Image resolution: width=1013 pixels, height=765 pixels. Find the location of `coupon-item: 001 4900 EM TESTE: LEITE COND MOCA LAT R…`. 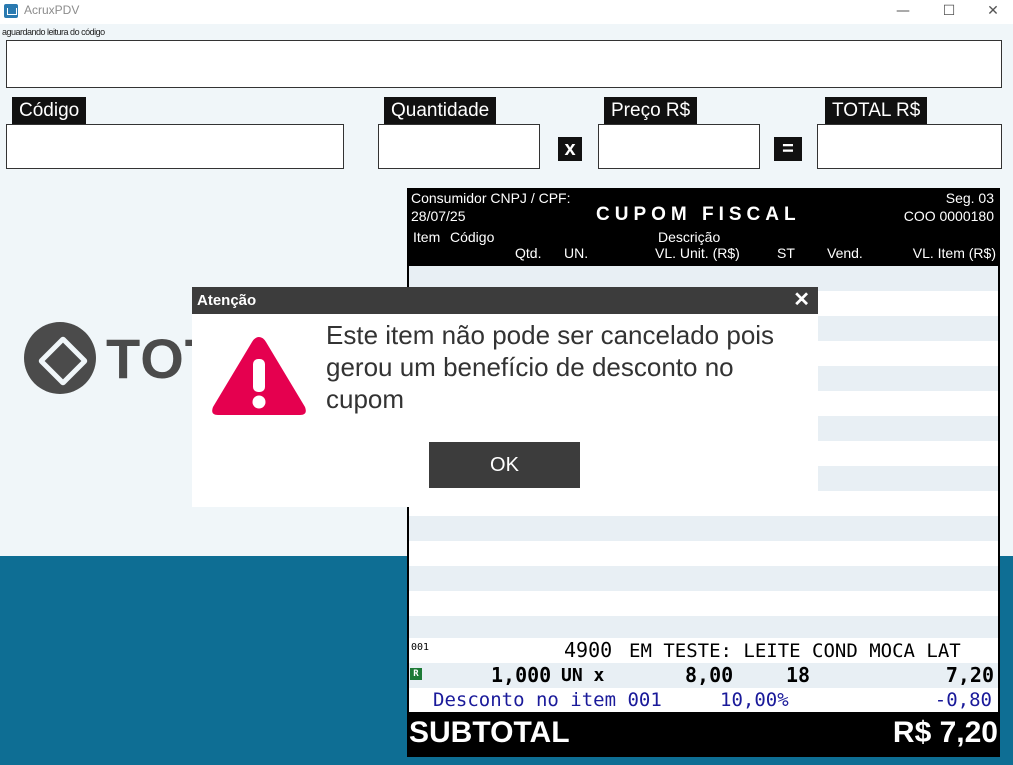

coupon-item: 001 4900 EM TESTE: LEITE COND MOCA LAT R… is located at coordinates (703, 675).